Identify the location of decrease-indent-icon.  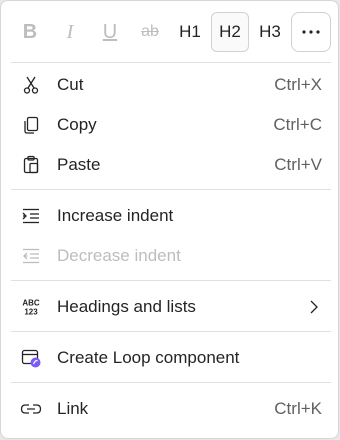
(31, 256).